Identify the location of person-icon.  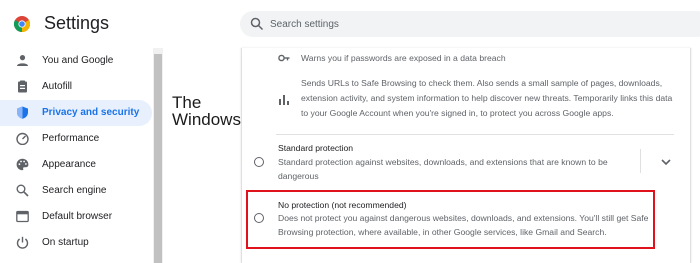
(22, 60).